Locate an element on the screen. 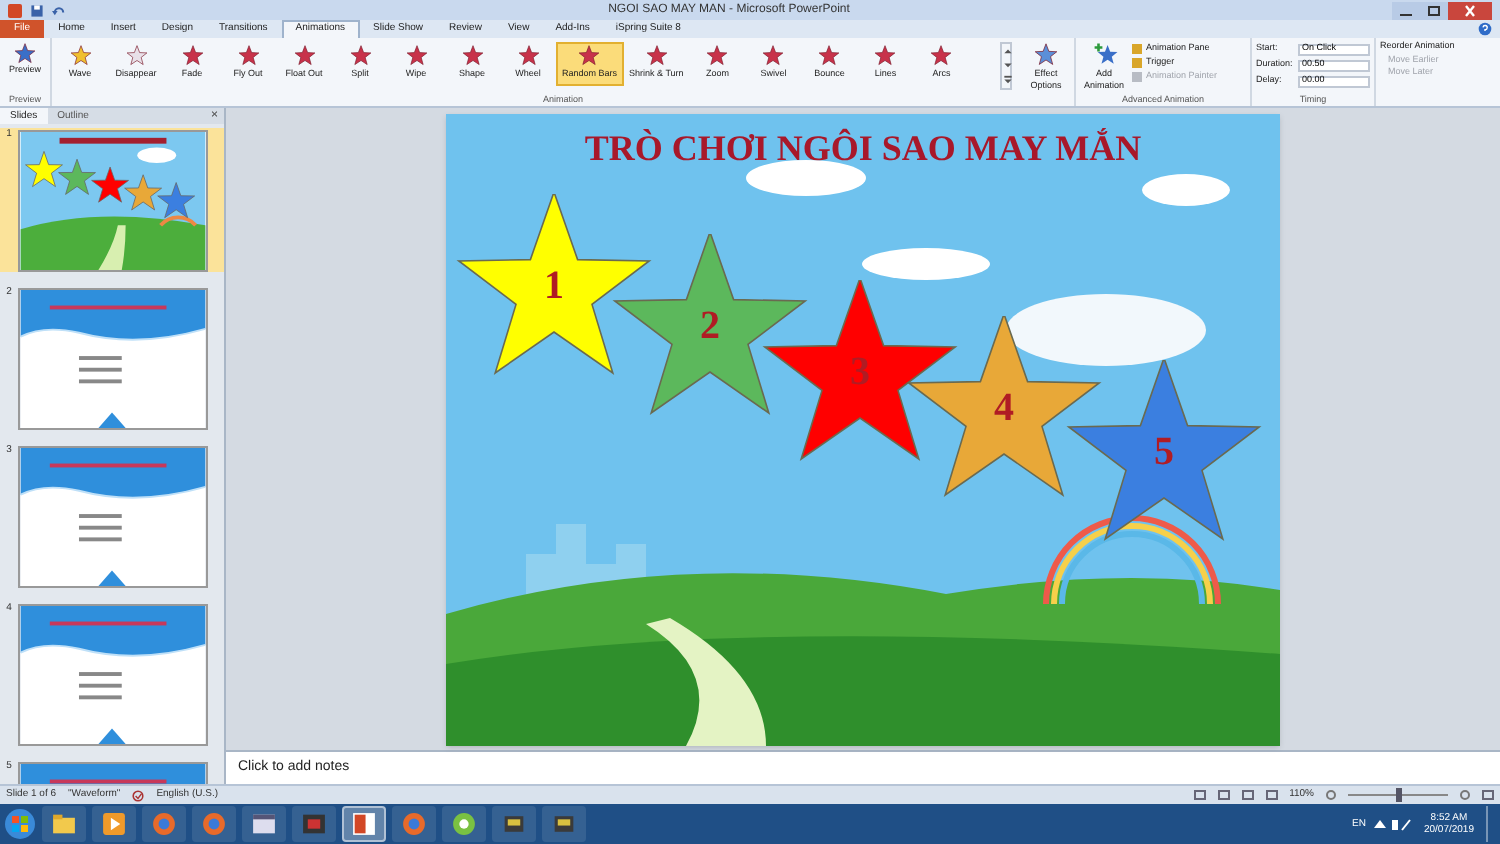 The width and height of the screenshot is (1500, 844). minimize-button is located at coordinates (1406, 10).